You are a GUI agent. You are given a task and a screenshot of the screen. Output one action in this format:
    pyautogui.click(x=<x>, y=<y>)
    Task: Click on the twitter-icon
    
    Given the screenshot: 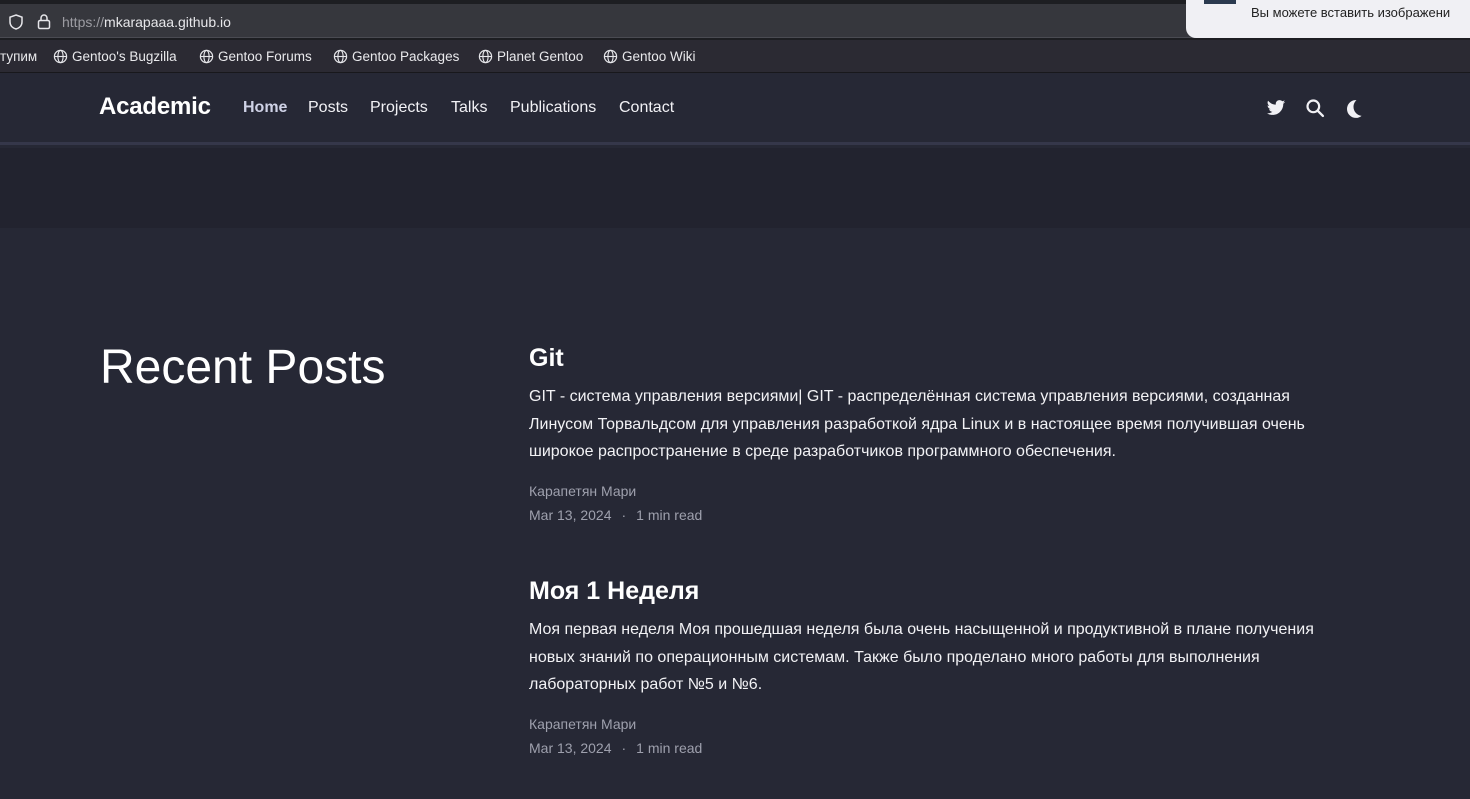 What is the action you would take?
    pyautogui.click(x=1276, y=108)
    